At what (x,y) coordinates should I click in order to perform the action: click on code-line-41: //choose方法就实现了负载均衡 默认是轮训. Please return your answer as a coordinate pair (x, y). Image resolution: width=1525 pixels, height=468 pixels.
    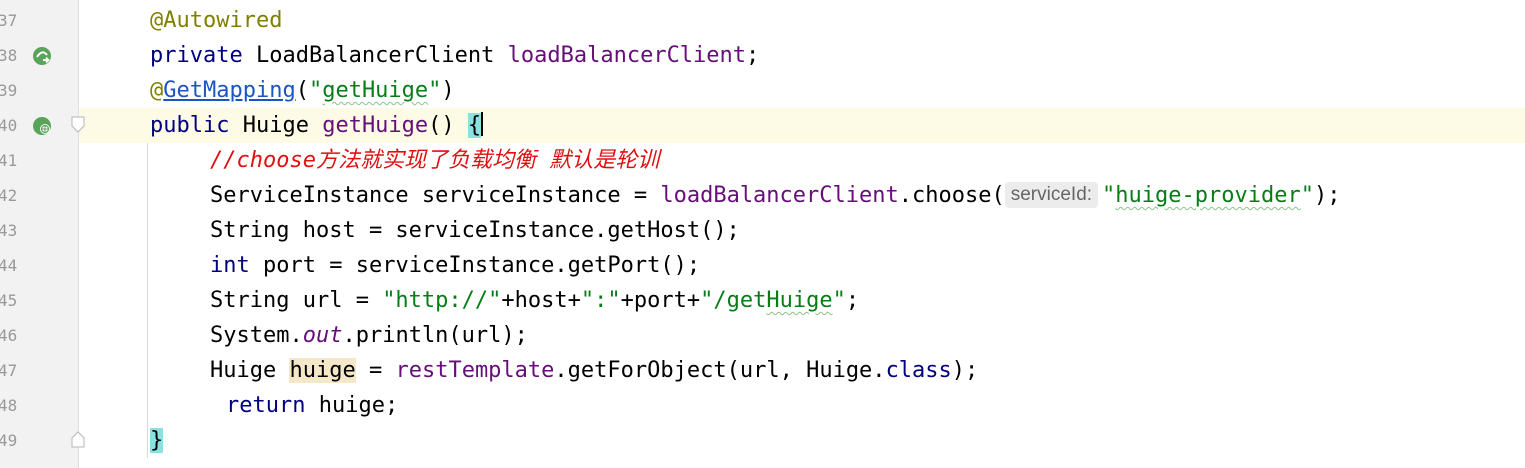
    Looking at the image, I should click on (434, 160).